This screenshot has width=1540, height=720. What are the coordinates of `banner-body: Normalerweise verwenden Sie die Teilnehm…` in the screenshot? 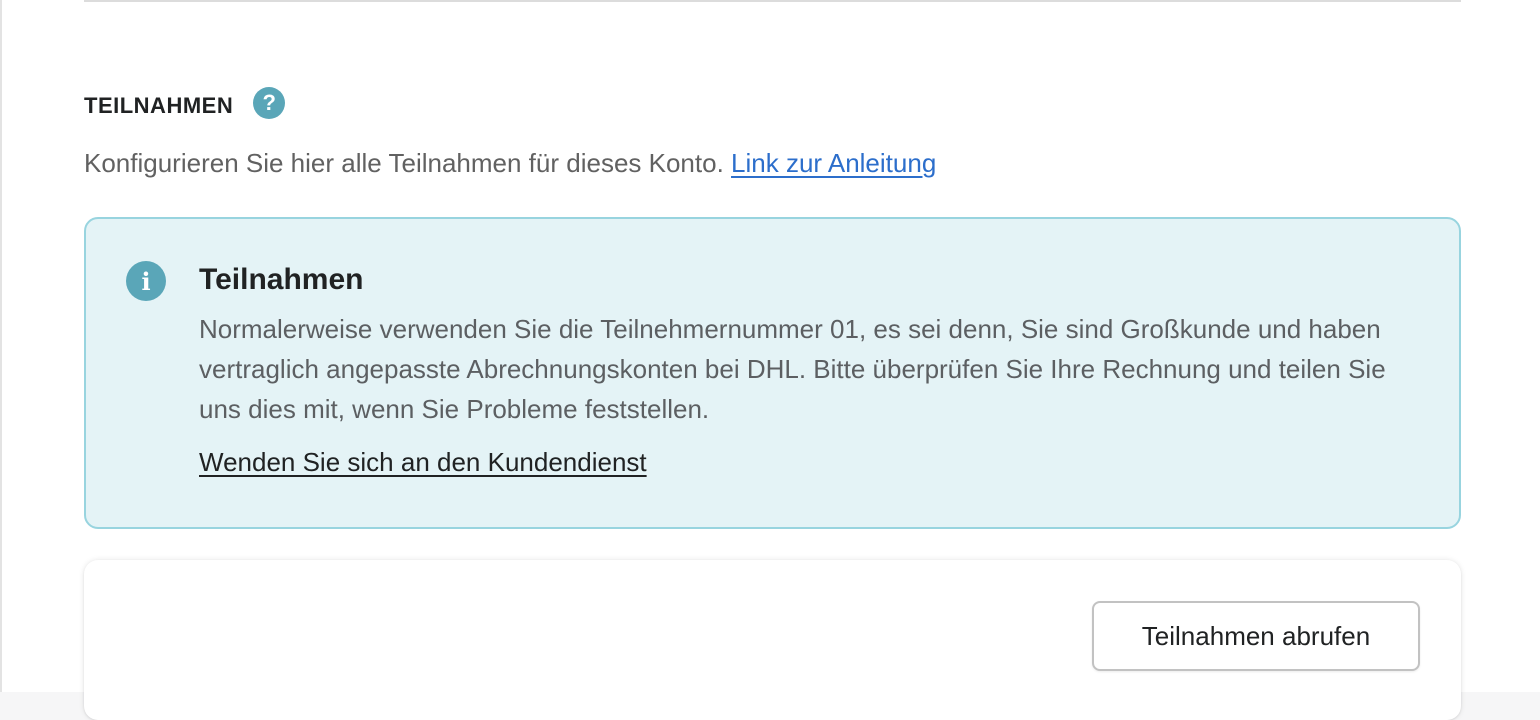 It's located at (792, 369).